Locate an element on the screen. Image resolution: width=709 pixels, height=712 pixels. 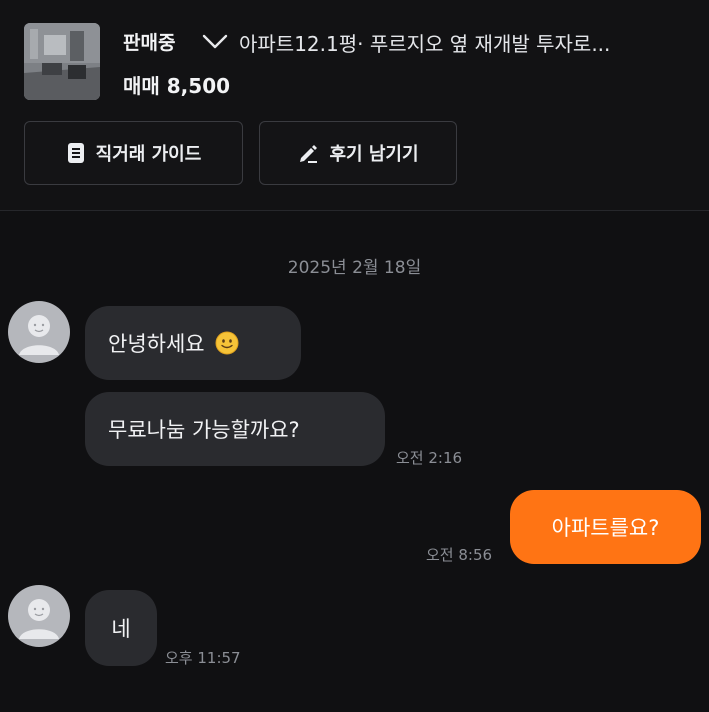
date-divider: 2025년 2월 18일 is located at coordinates (354, 268).